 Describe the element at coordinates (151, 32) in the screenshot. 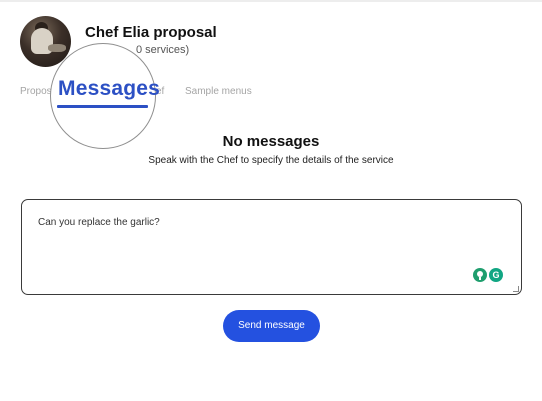

I see `page-title: Chef Elia proposal` at that location.